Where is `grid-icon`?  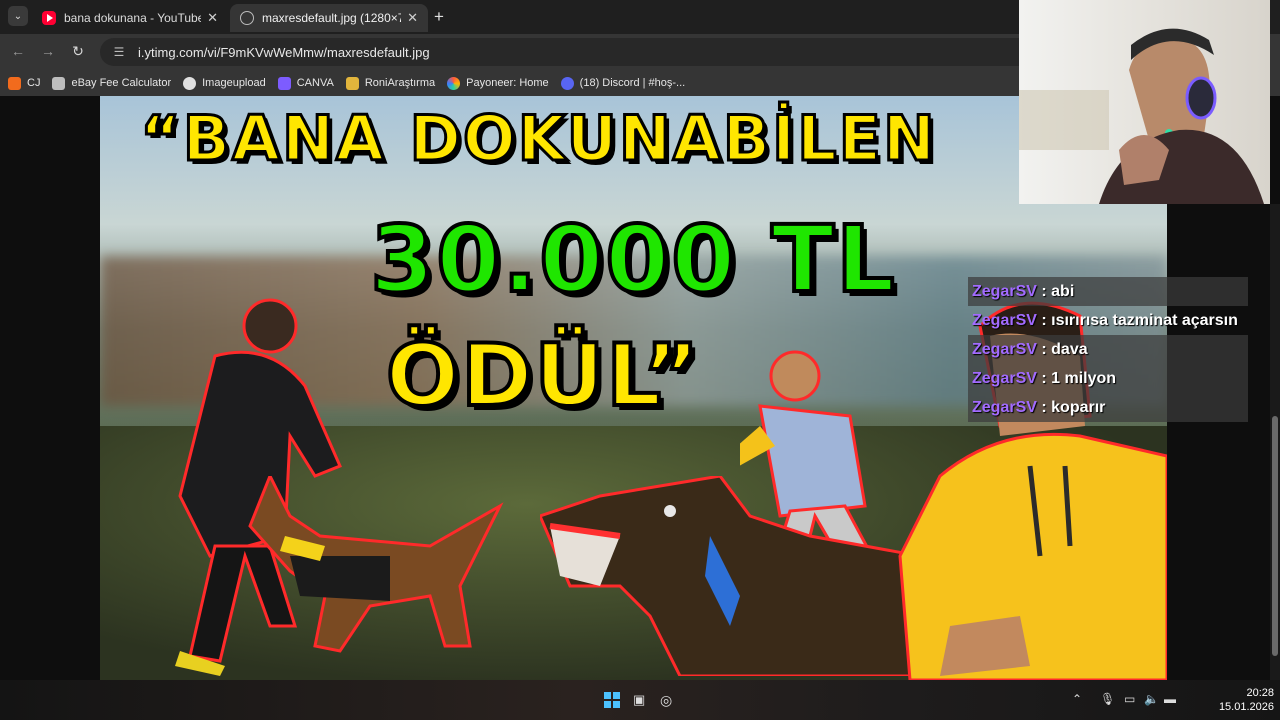 grid-icon is located at coordinates (59, 83).